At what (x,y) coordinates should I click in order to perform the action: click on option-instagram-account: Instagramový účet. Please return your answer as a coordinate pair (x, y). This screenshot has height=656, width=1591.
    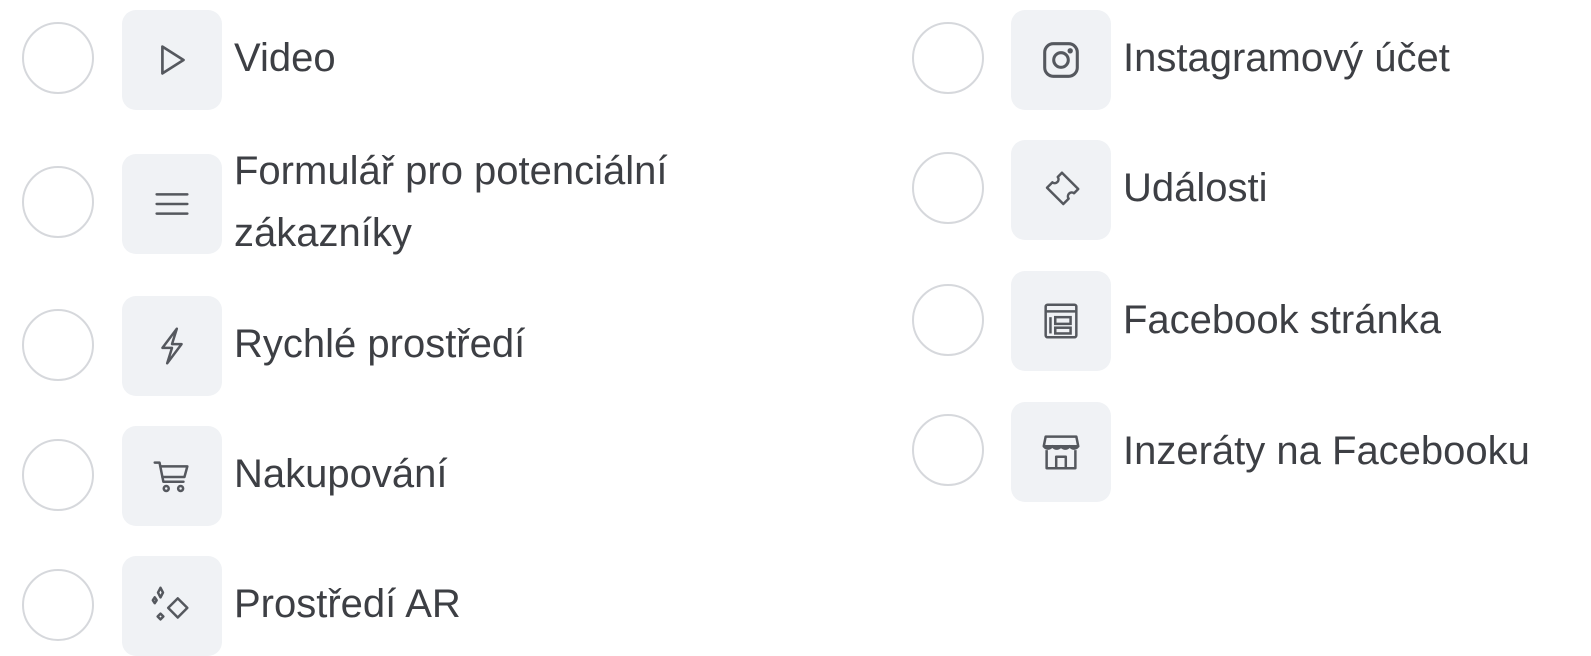
    Looking at the image, I should click on (1240, 60).